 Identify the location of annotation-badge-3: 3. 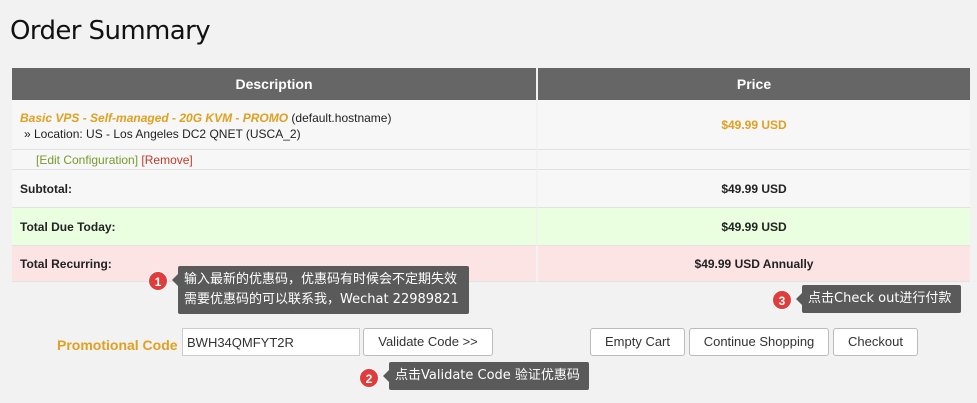
(782, 300).